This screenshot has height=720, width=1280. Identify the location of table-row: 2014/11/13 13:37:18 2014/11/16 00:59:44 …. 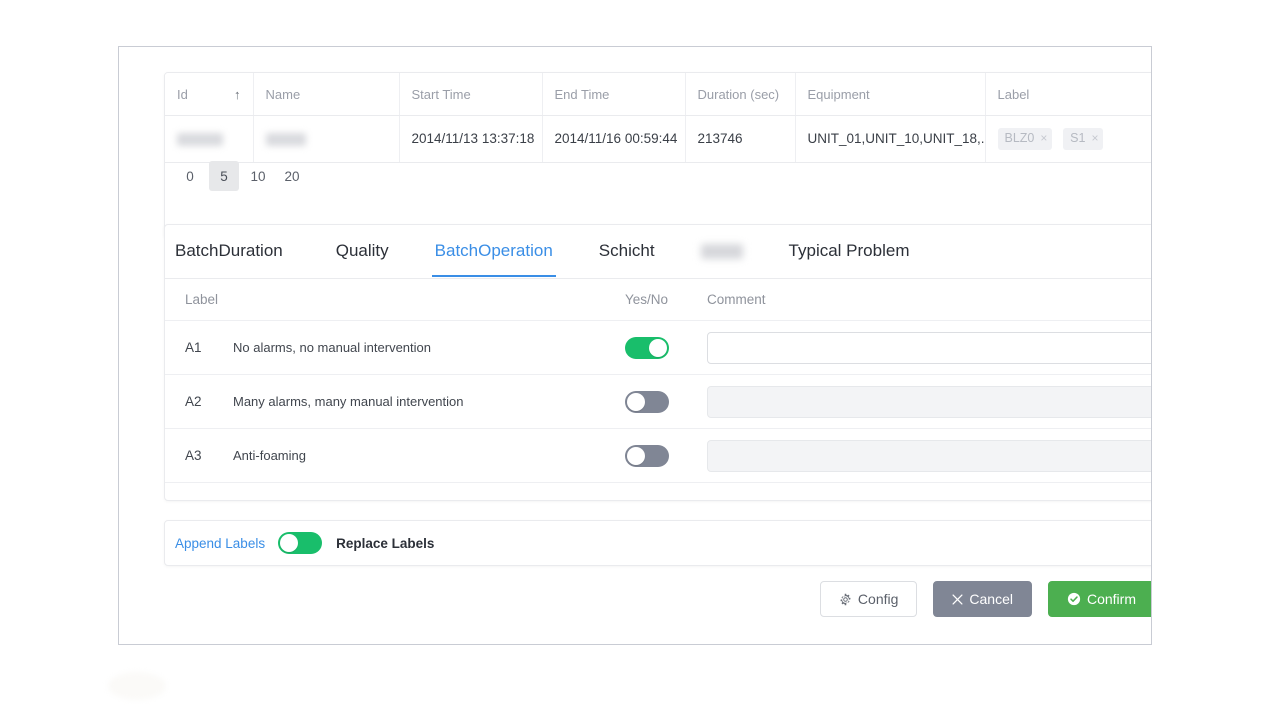
(658, 139).